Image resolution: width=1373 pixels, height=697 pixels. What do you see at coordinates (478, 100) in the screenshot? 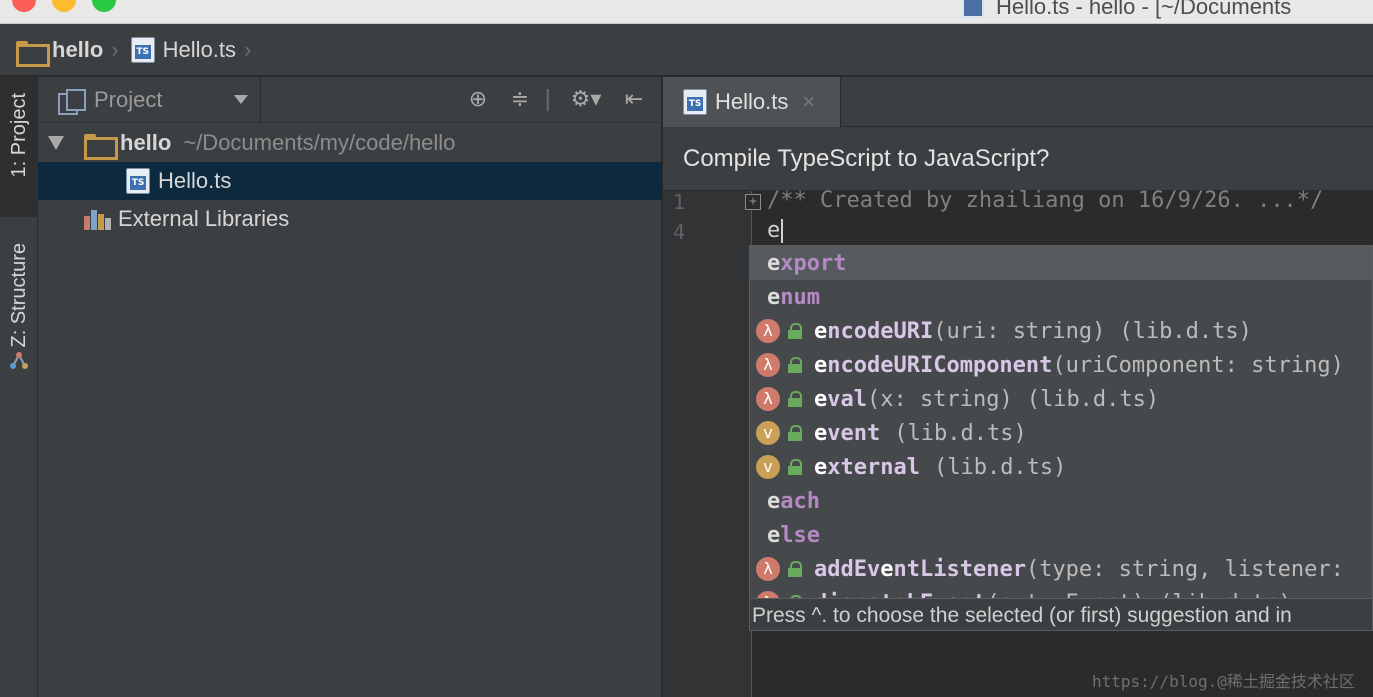
I see `locate-icon: ⊕` at bounding box center [478, 100].